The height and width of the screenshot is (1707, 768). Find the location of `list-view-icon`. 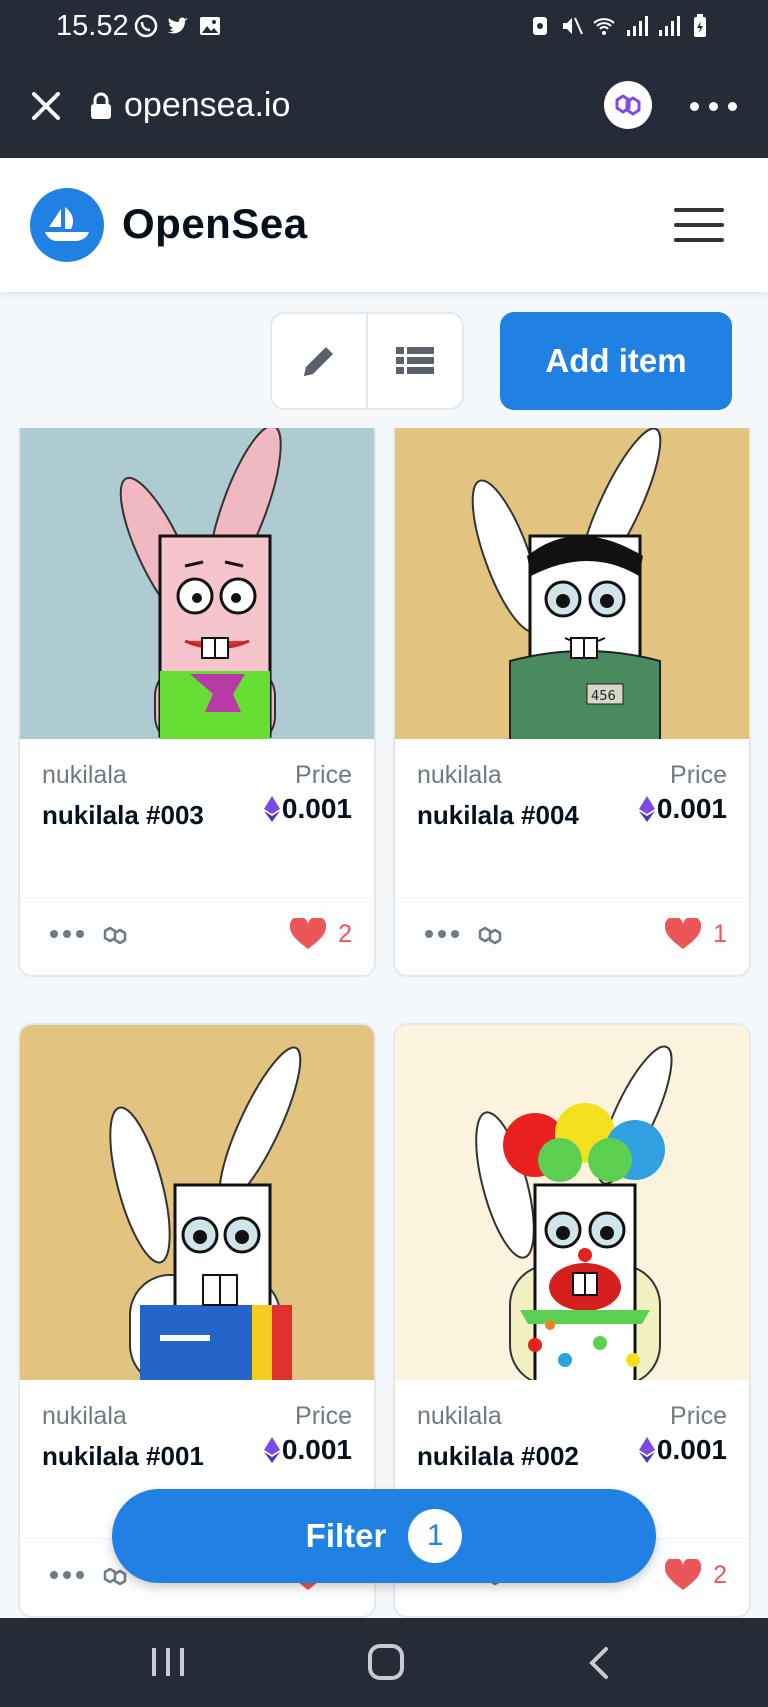

list-view-icon is located at coordinates (415, 361).